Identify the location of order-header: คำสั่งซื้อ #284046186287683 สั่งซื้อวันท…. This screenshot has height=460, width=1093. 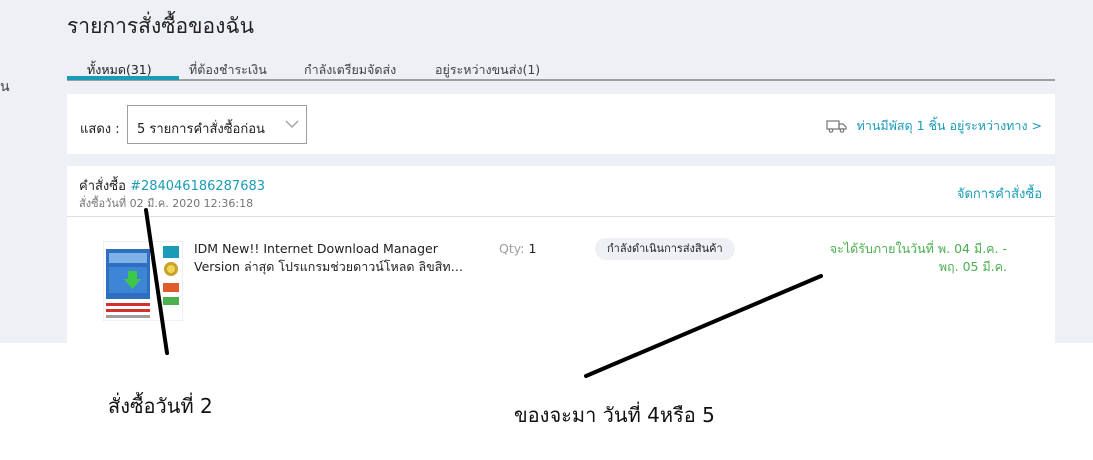
(561, 191).